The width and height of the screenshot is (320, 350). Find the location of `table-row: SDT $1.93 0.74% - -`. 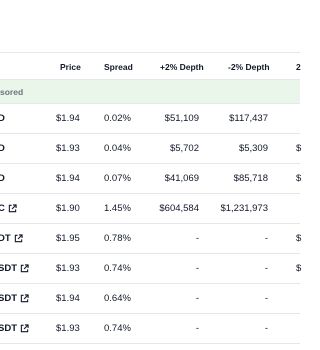

table-row: SDT $1.93 0.74% - - is located at coordinates (150, 329).